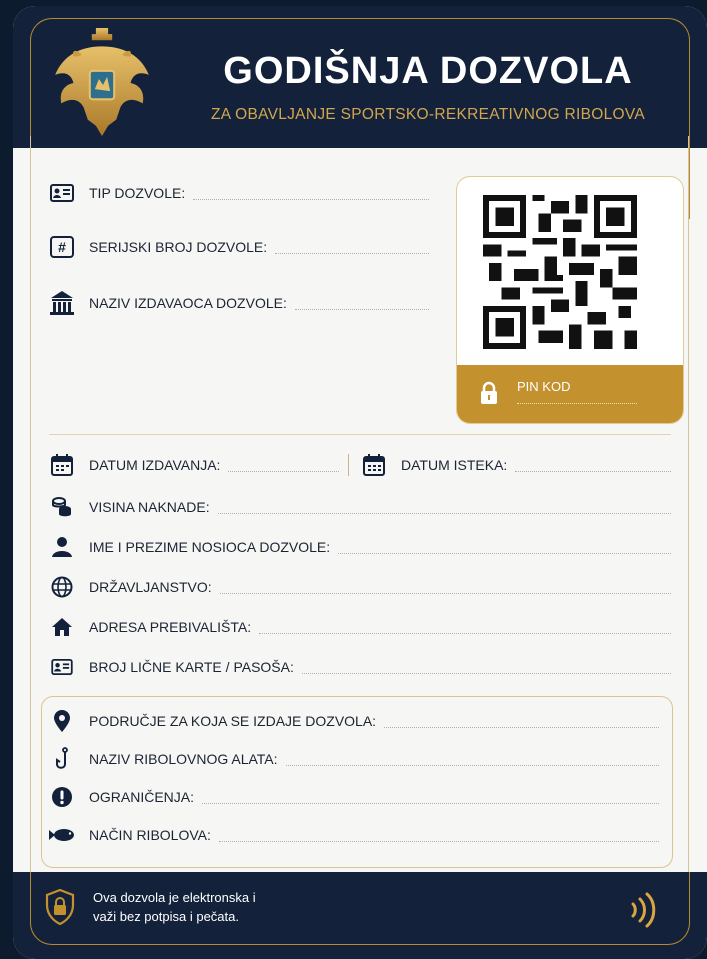 This screenshot has width=707, height=959. I want to click on field-label: TIP DOZVOLE:, so click(137, 193).